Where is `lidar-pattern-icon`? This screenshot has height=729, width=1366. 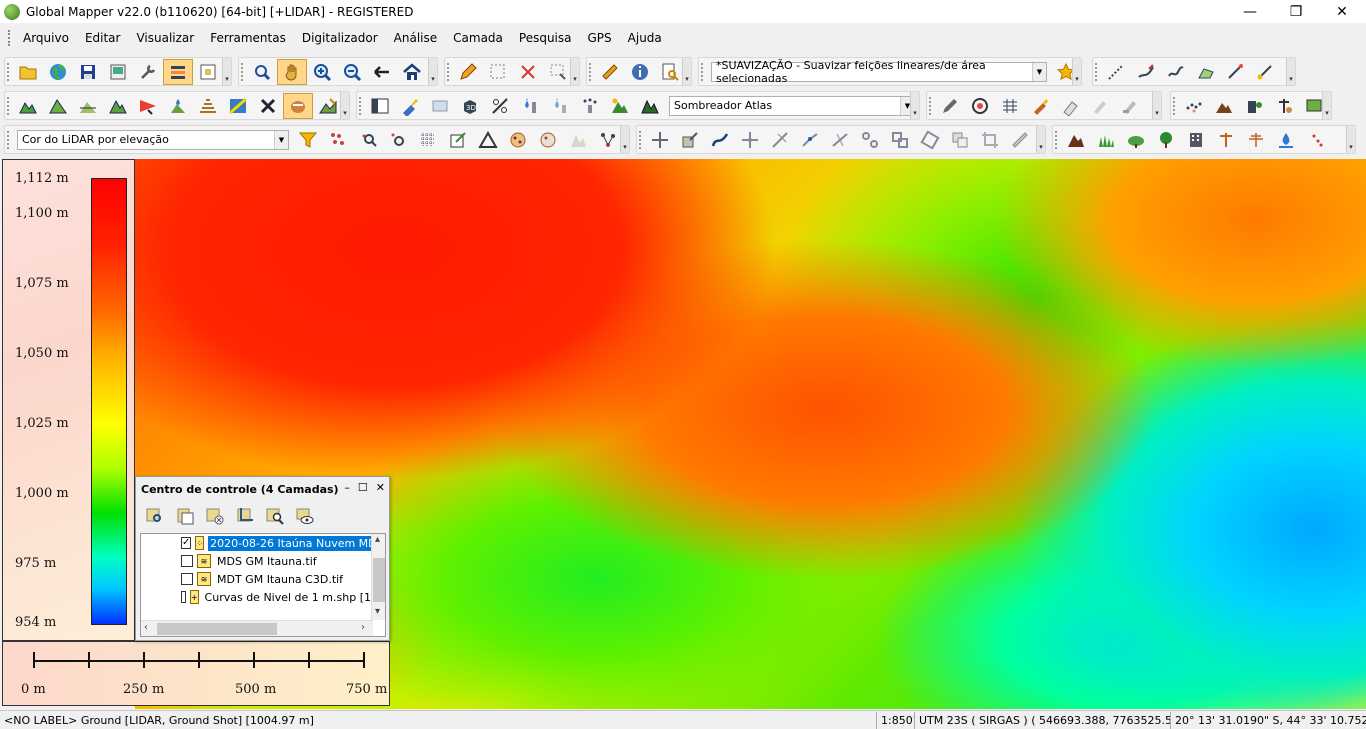 lidar-pattern-icon is located at coordinates (518, 140).